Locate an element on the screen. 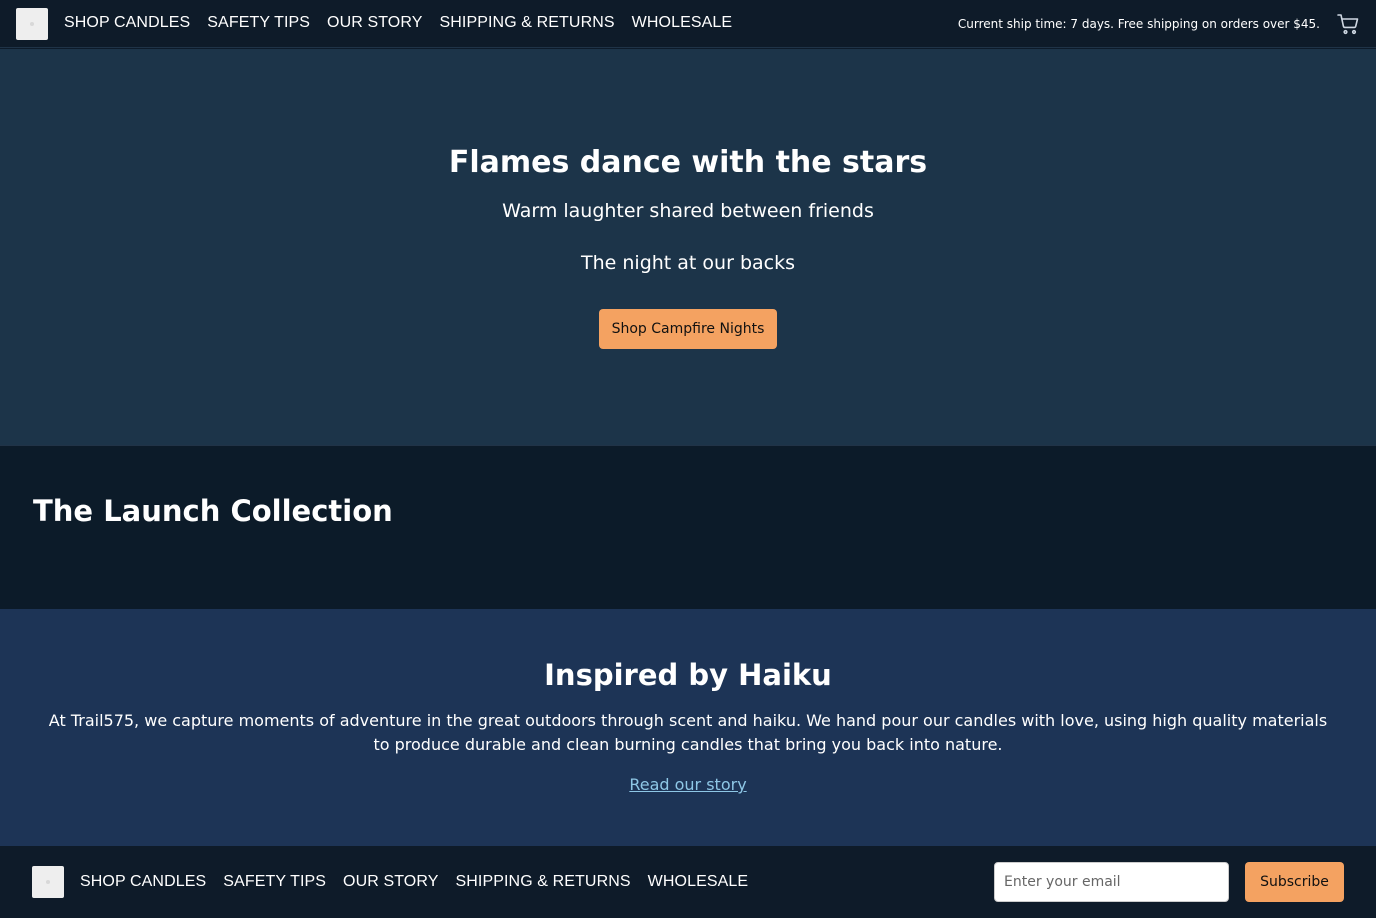 The image size is (1376, 918). launch-collection-title: The Launch Collection is located at coordinates (213, 511).